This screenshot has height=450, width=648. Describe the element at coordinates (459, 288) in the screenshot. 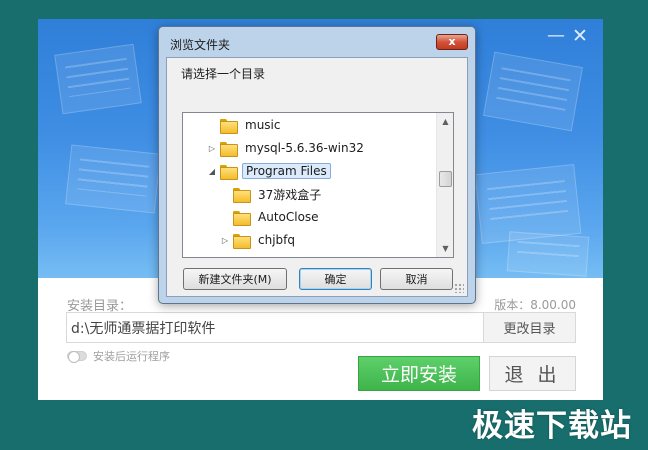

I see `resize-grip-icon` at that location.